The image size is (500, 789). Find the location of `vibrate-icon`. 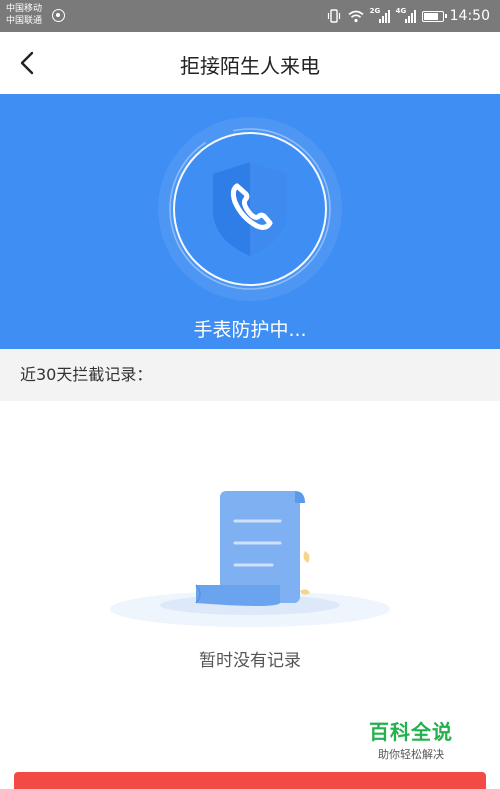

vibrate-icon is located at coordinates (333, 16).